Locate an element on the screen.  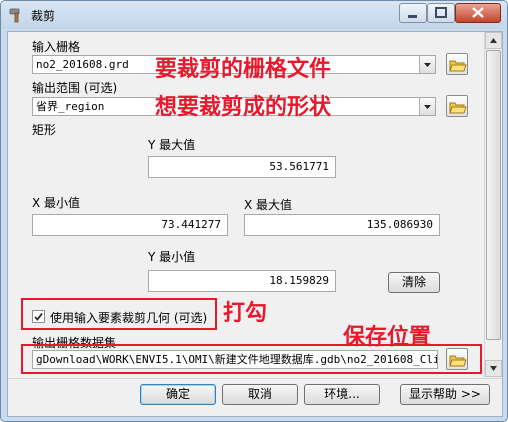
annotation-shape-note: 想要裁剪成的形状 is located at coordinates (243, 107).